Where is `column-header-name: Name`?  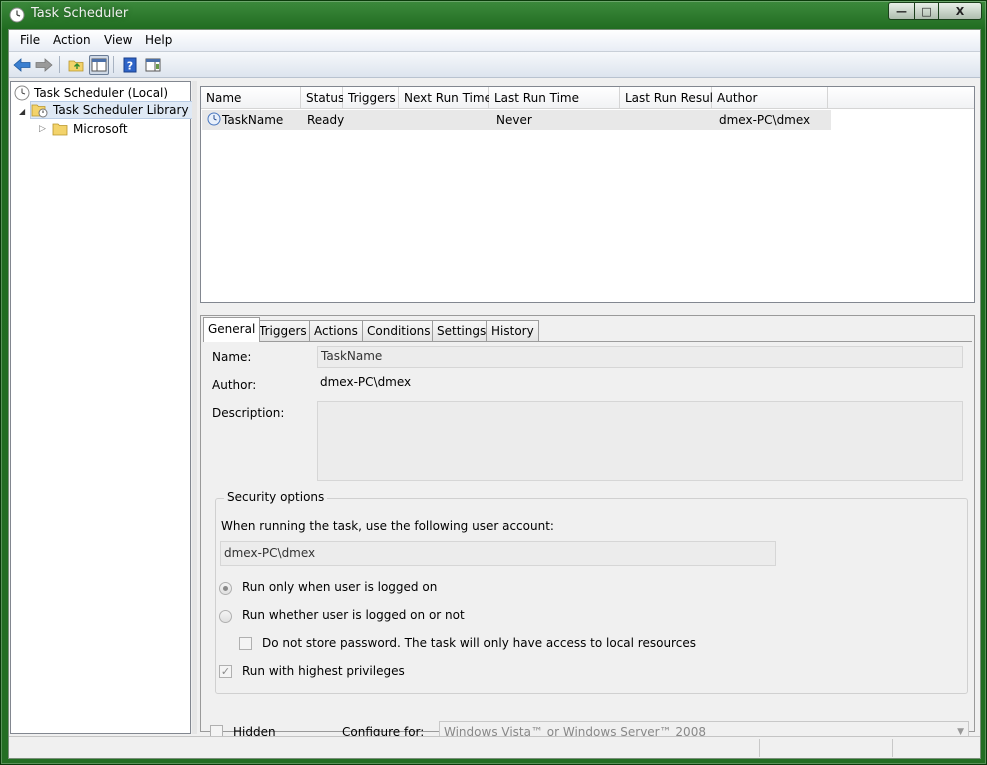
column-header-name: Name is located at coordinates (251, 98).